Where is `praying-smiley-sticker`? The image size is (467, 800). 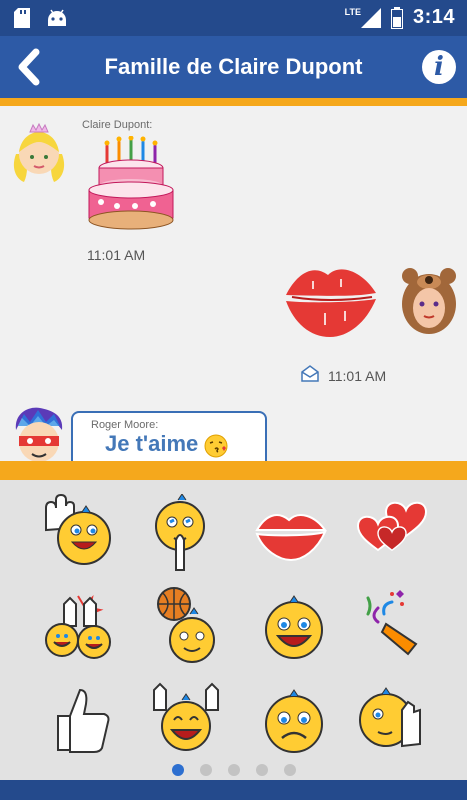
praying-smiley-sticker is located at coordinates (188, 534).